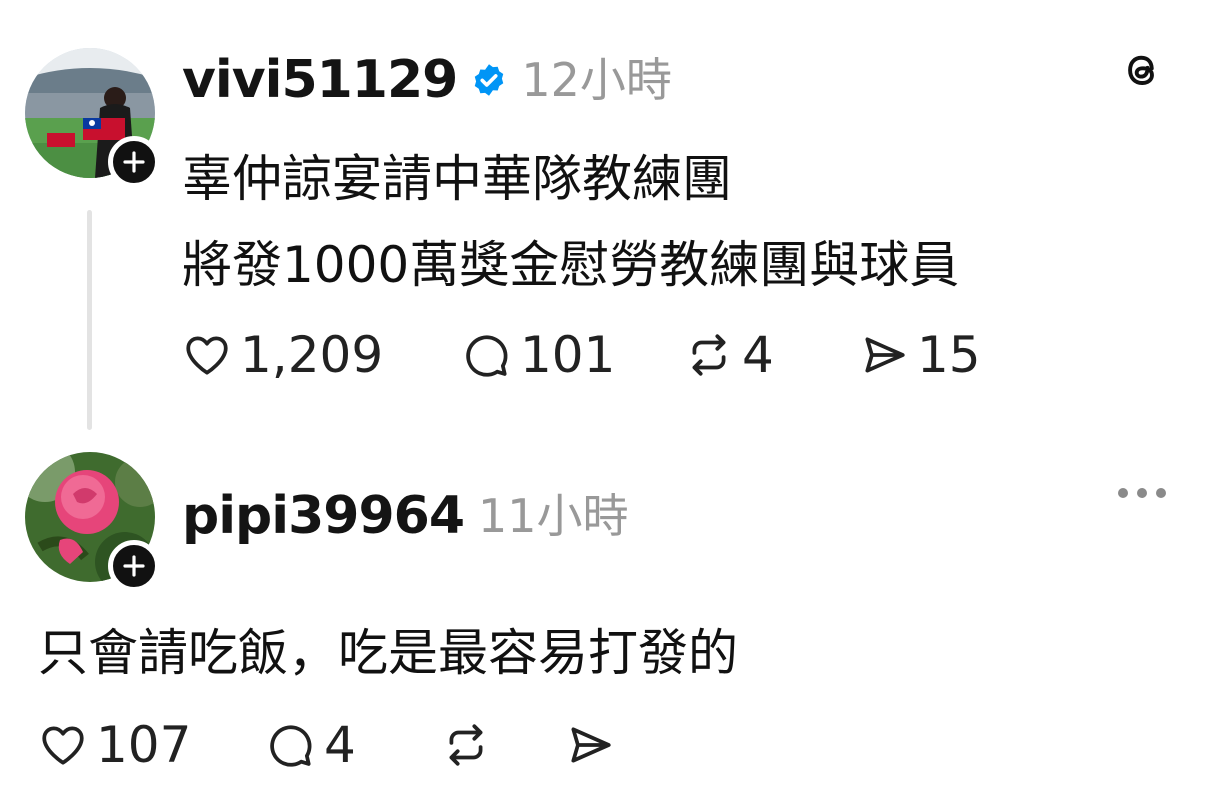 The width and height of the screenshot is (1206, 800). I want to click on comment-count: 4, so click(340, 745).